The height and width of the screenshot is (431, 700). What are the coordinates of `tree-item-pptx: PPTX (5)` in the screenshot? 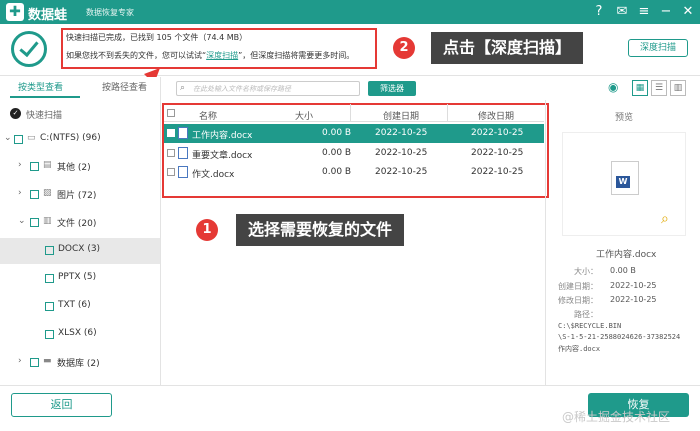 It's located at (80, 279).